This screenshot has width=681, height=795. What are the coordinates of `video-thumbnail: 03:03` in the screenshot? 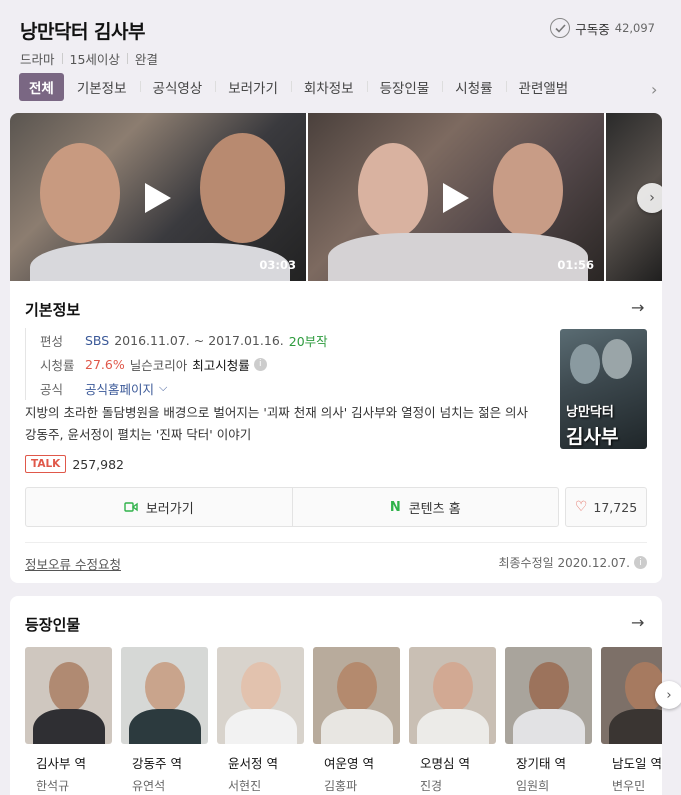 It's located at (158, 197).